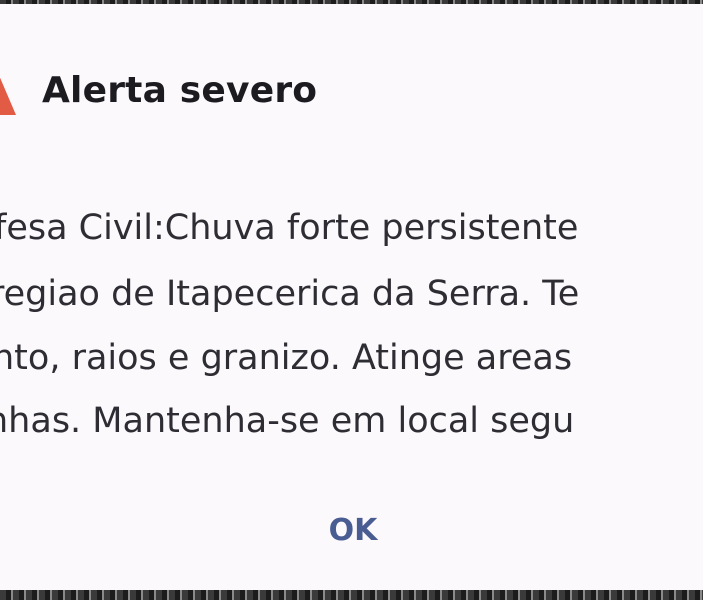 This screenshot has width=703, height=600. Describe the element at coordinates (180, 90) in the screenshot. I see `dialog-title: Alerta severo` at that location.